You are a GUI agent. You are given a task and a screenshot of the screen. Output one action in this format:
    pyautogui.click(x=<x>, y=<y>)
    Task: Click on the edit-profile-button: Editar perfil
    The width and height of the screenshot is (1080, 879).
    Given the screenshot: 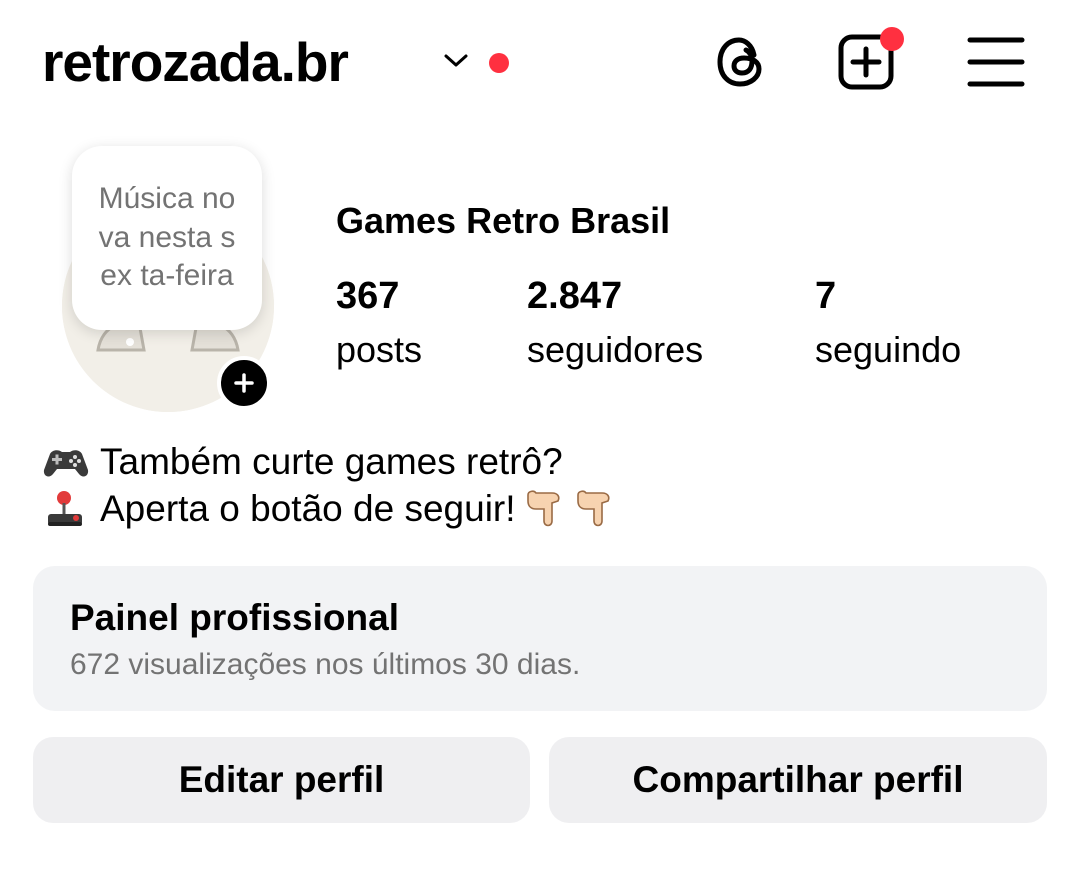 What is the action you would take?
    pyautogui.click(x=281, y=780)
    